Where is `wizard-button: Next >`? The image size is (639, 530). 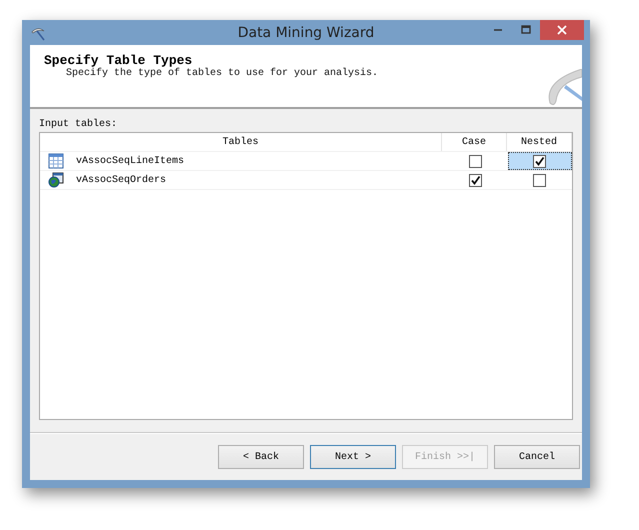
wizard-button: Next > is located at coordinates (353, 457).